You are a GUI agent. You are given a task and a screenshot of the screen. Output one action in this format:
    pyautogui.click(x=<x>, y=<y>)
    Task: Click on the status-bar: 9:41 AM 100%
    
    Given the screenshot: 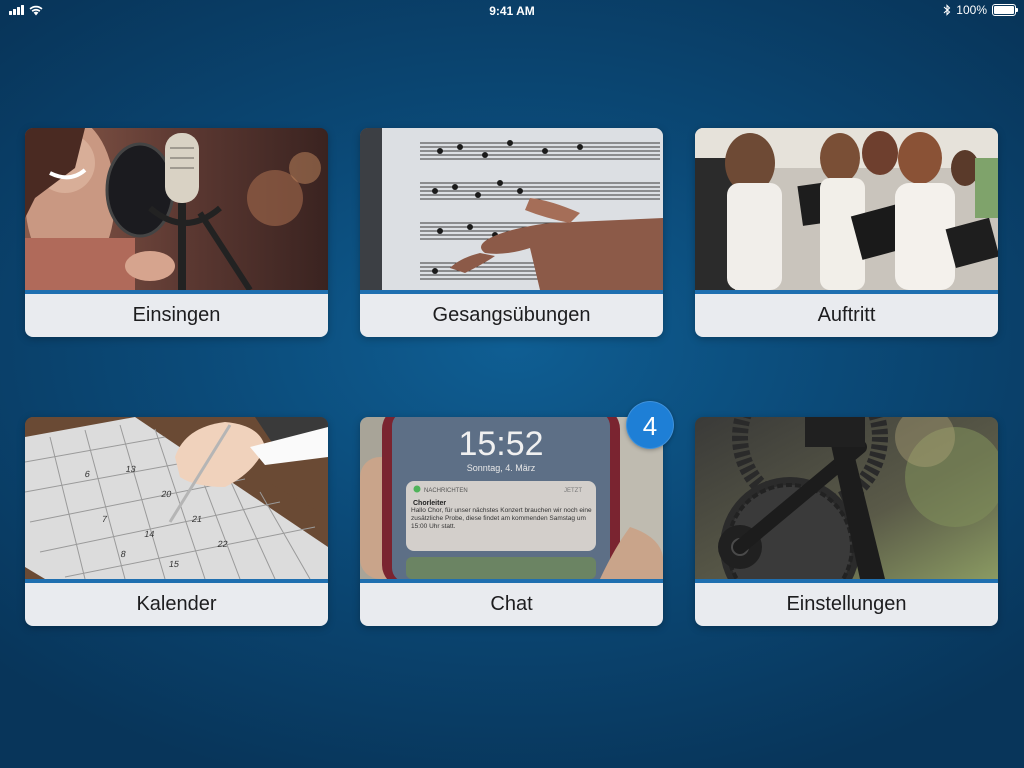 What is the action you would take?
    pyautogui.click(x=512, y=11)
    